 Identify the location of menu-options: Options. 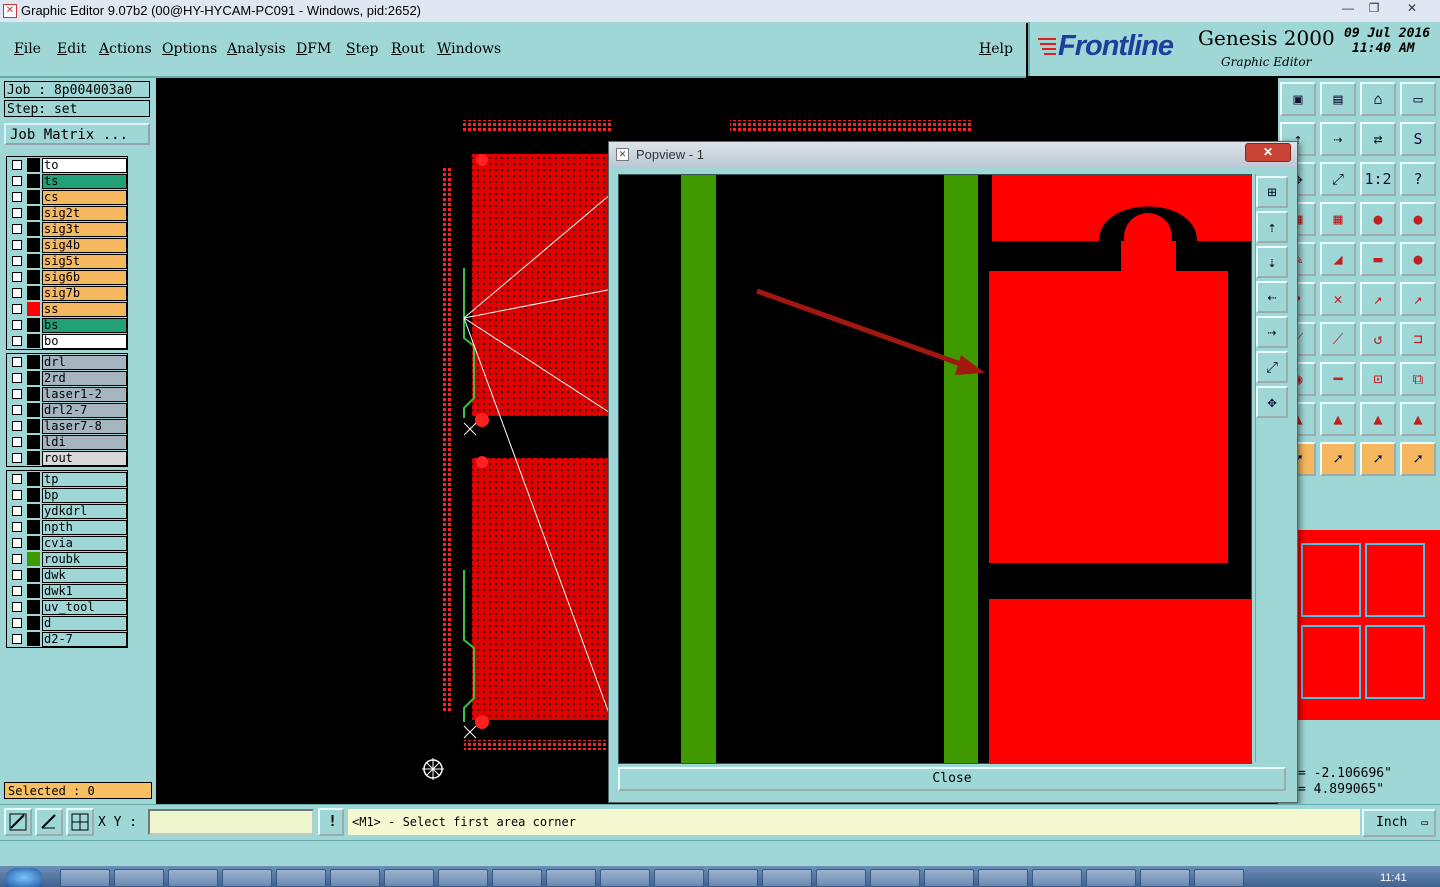
(189, 49).